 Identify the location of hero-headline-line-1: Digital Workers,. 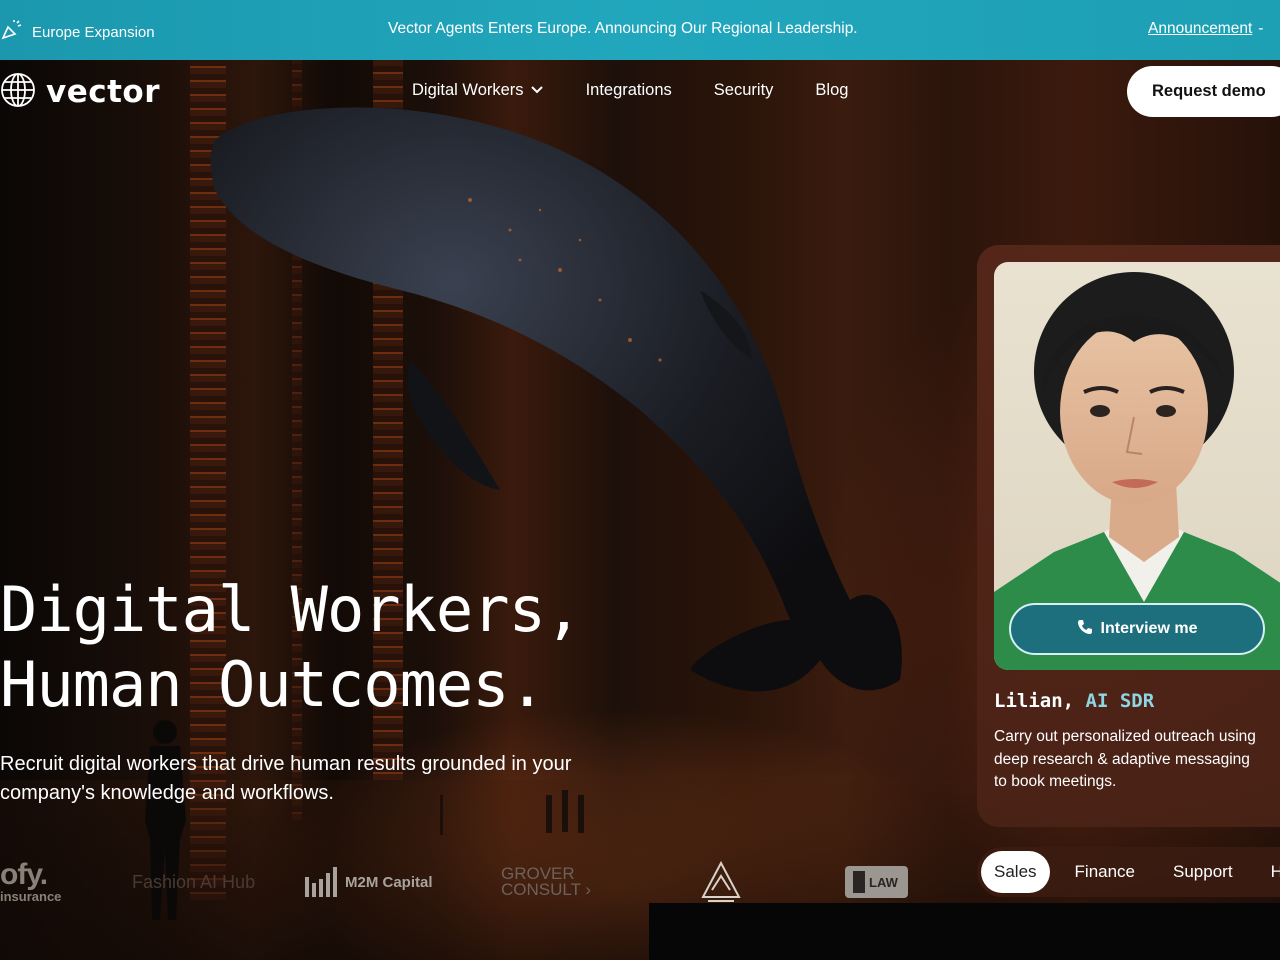
(291, 609).